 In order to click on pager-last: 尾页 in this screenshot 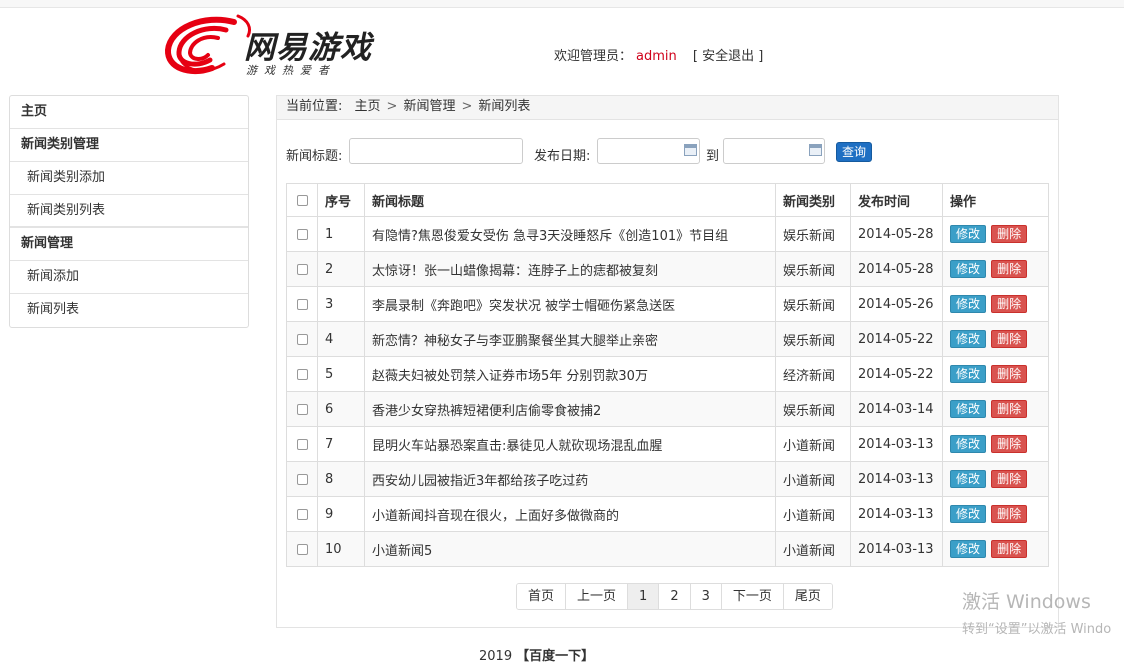, I will do `click(807, 596)`.